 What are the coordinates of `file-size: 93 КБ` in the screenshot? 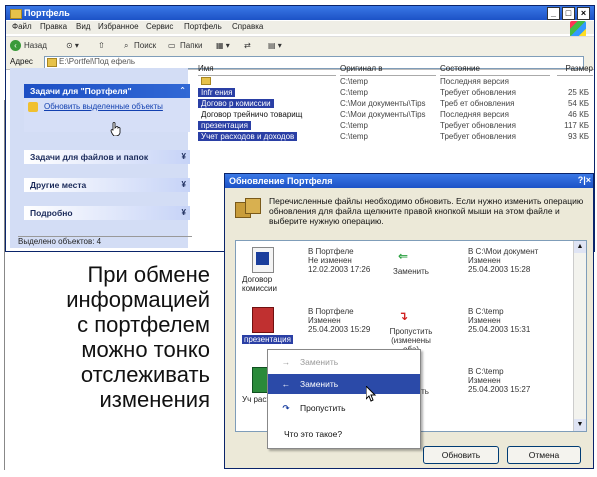 It's located at (578, 136).